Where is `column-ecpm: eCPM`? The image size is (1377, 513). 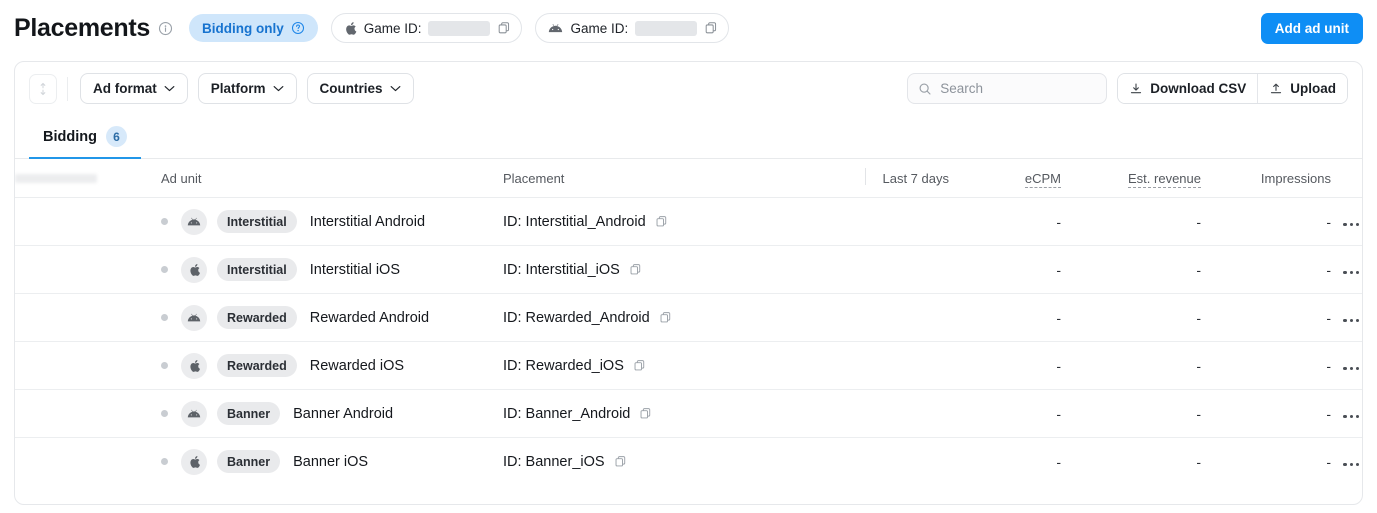 column-ecpm: eCPM is located at coordinates (1005, 178).